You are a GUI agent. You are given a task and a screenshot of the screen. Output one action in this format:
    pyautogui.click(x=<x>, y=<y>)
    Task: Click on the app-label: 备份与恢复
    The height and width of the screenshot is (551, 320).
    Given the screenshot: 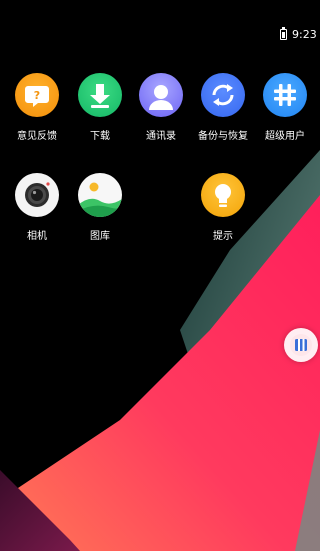 What is the action you would take?
    pyautogui.click(x=223, y=136)
    